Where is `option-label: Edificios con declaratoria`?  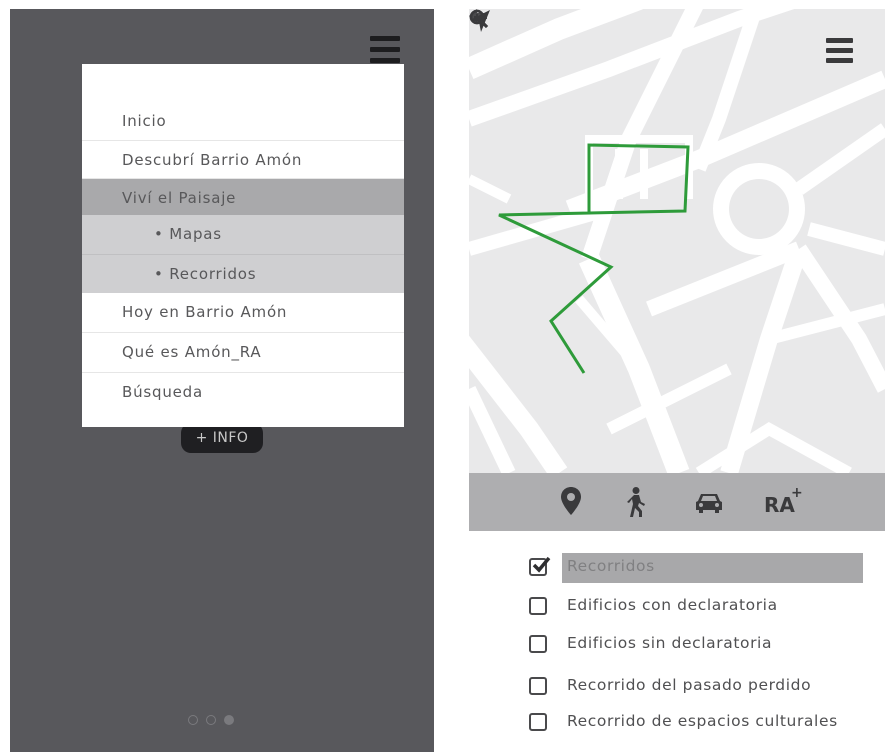 option-label: Edificios con declaratoria is located at coordinates (672, 605).